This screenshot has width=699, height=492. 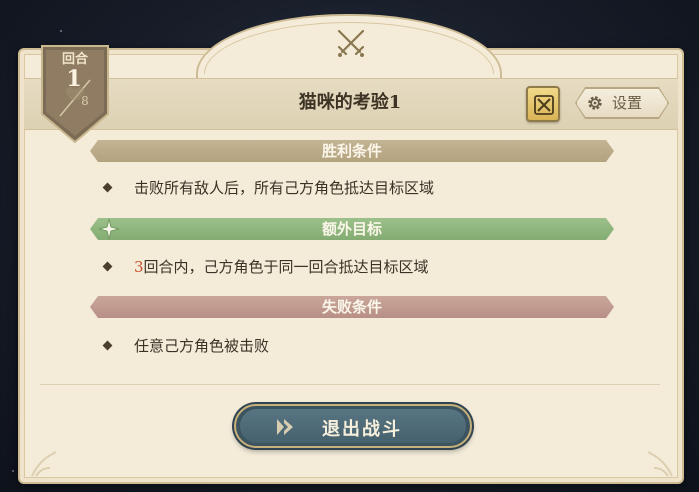 What do you see at coordinates (74, 59) in the screenshot?
I see `round-label: 回合` at bounding box center [74, 59].